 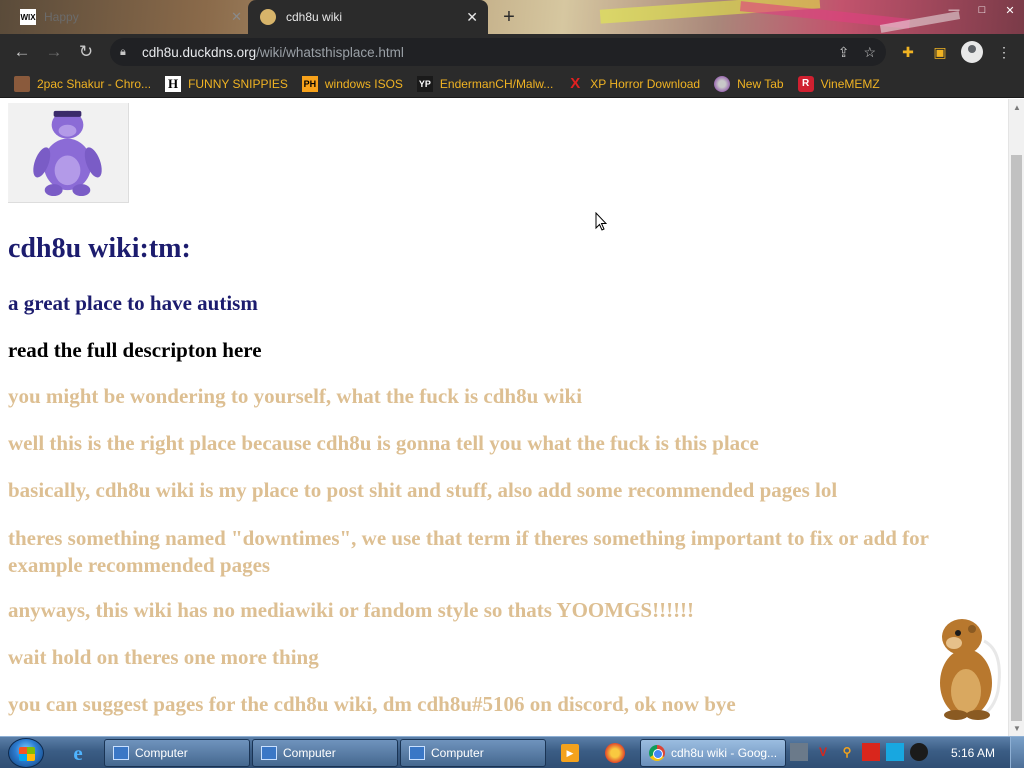 What do you see at coordinates (68, 153) in the screenshot?
I see `purple-gorilla-image` at bounding box center [68, 153].